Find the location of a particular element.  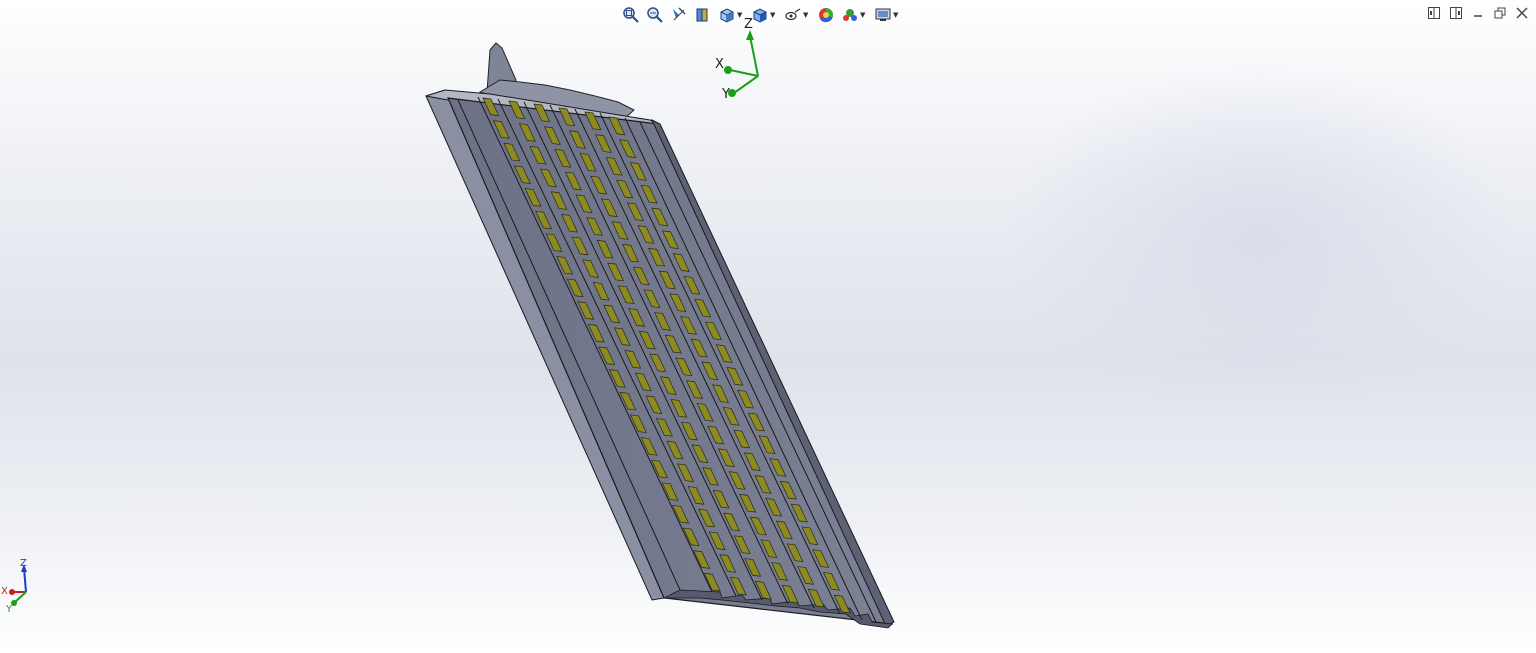

view-triad: Z X Y is located at coordinates (737, 59).